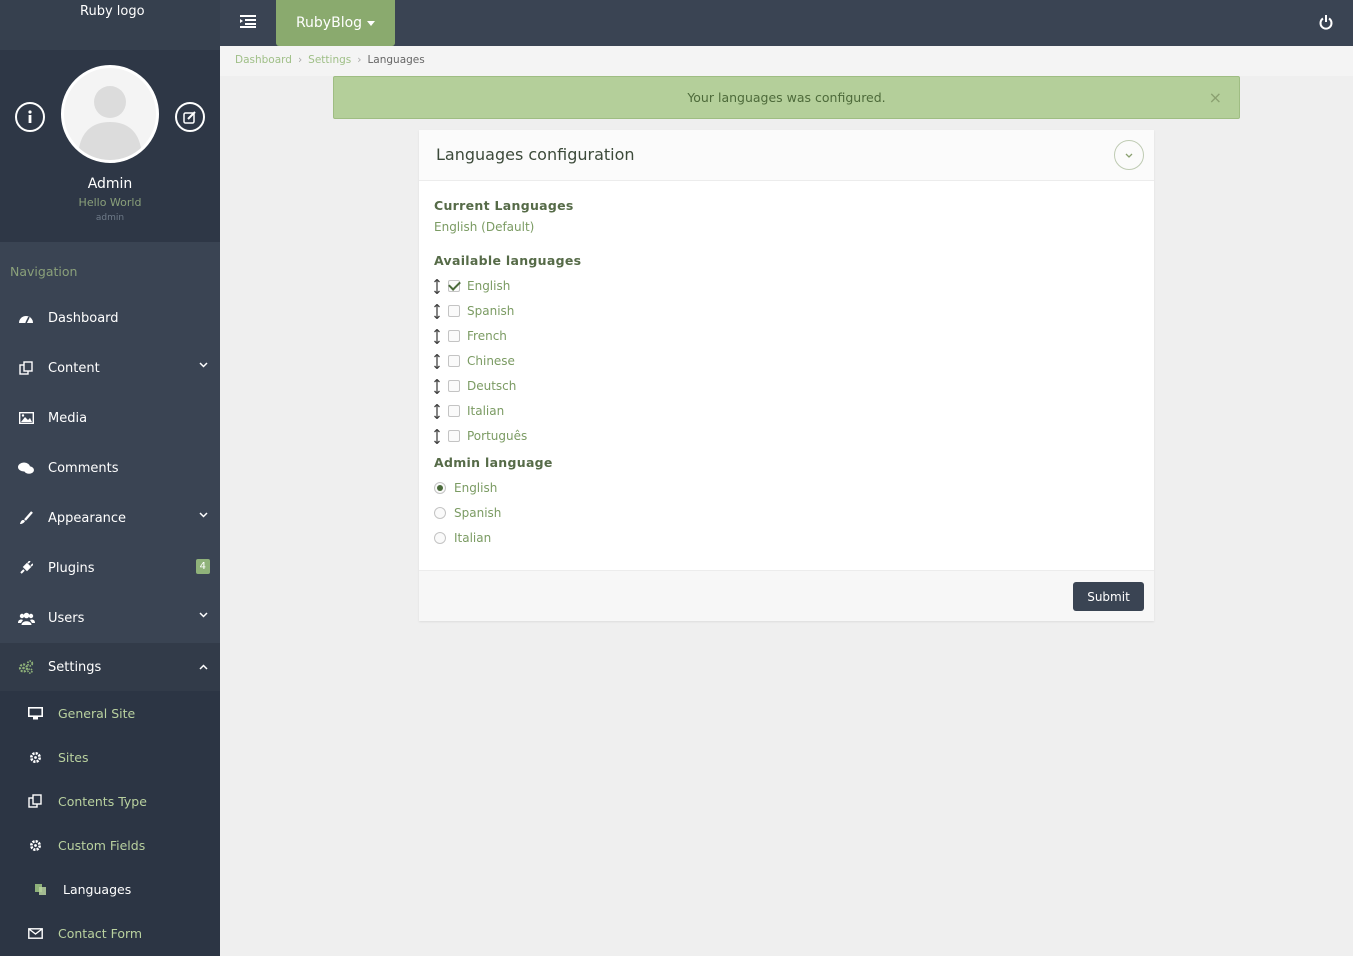  Describe the element at coordinates (26, 468) in the screenshot. I see `comments-icon` at that location.